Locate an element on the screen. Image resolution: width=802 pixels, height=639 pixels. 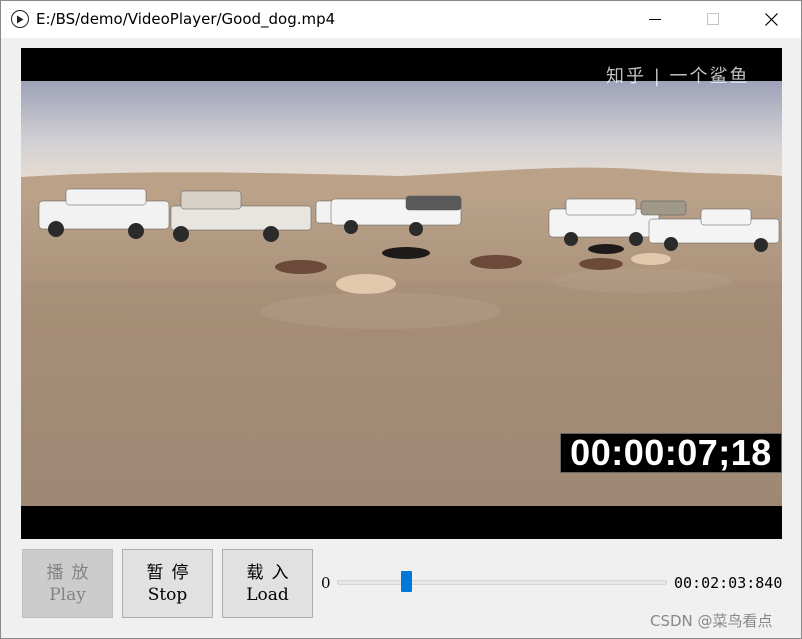
close-icon is located at coordinates (771, 19).